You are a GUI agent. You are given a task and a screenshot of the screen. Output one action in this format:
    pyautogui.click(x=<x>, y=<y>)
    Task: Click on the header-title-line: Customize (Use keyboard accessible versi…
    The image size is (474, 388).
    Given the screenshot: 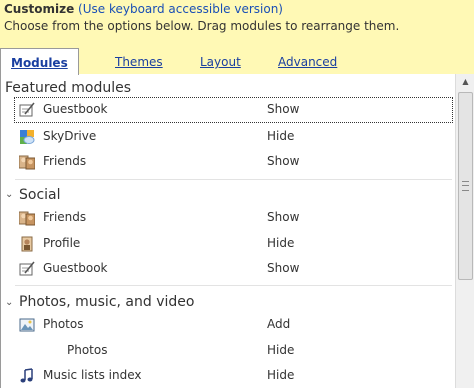 What is the action you would take?
    pyautogui.click(x=143, y=9)
    